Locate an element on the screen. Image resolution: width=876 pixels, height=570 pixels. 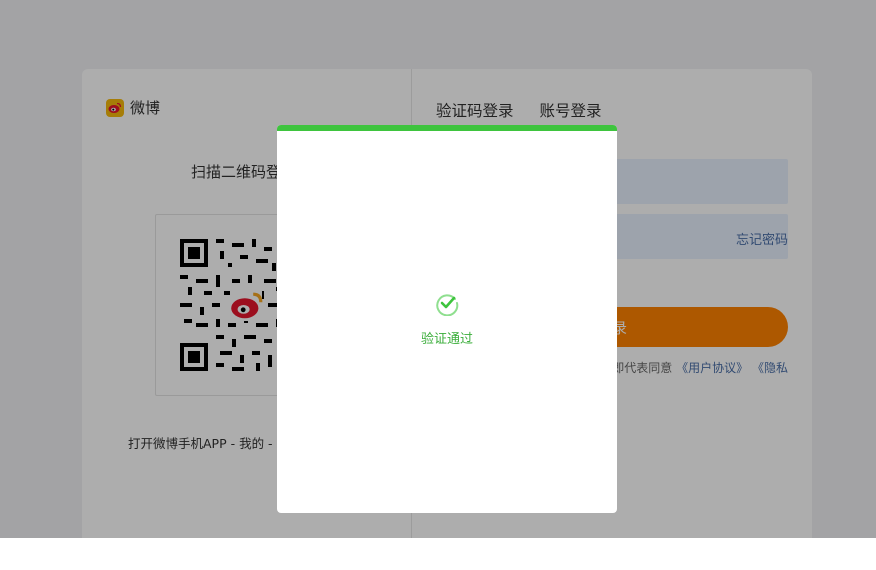
modal-progress-bar is located at coordinates (447, 128).